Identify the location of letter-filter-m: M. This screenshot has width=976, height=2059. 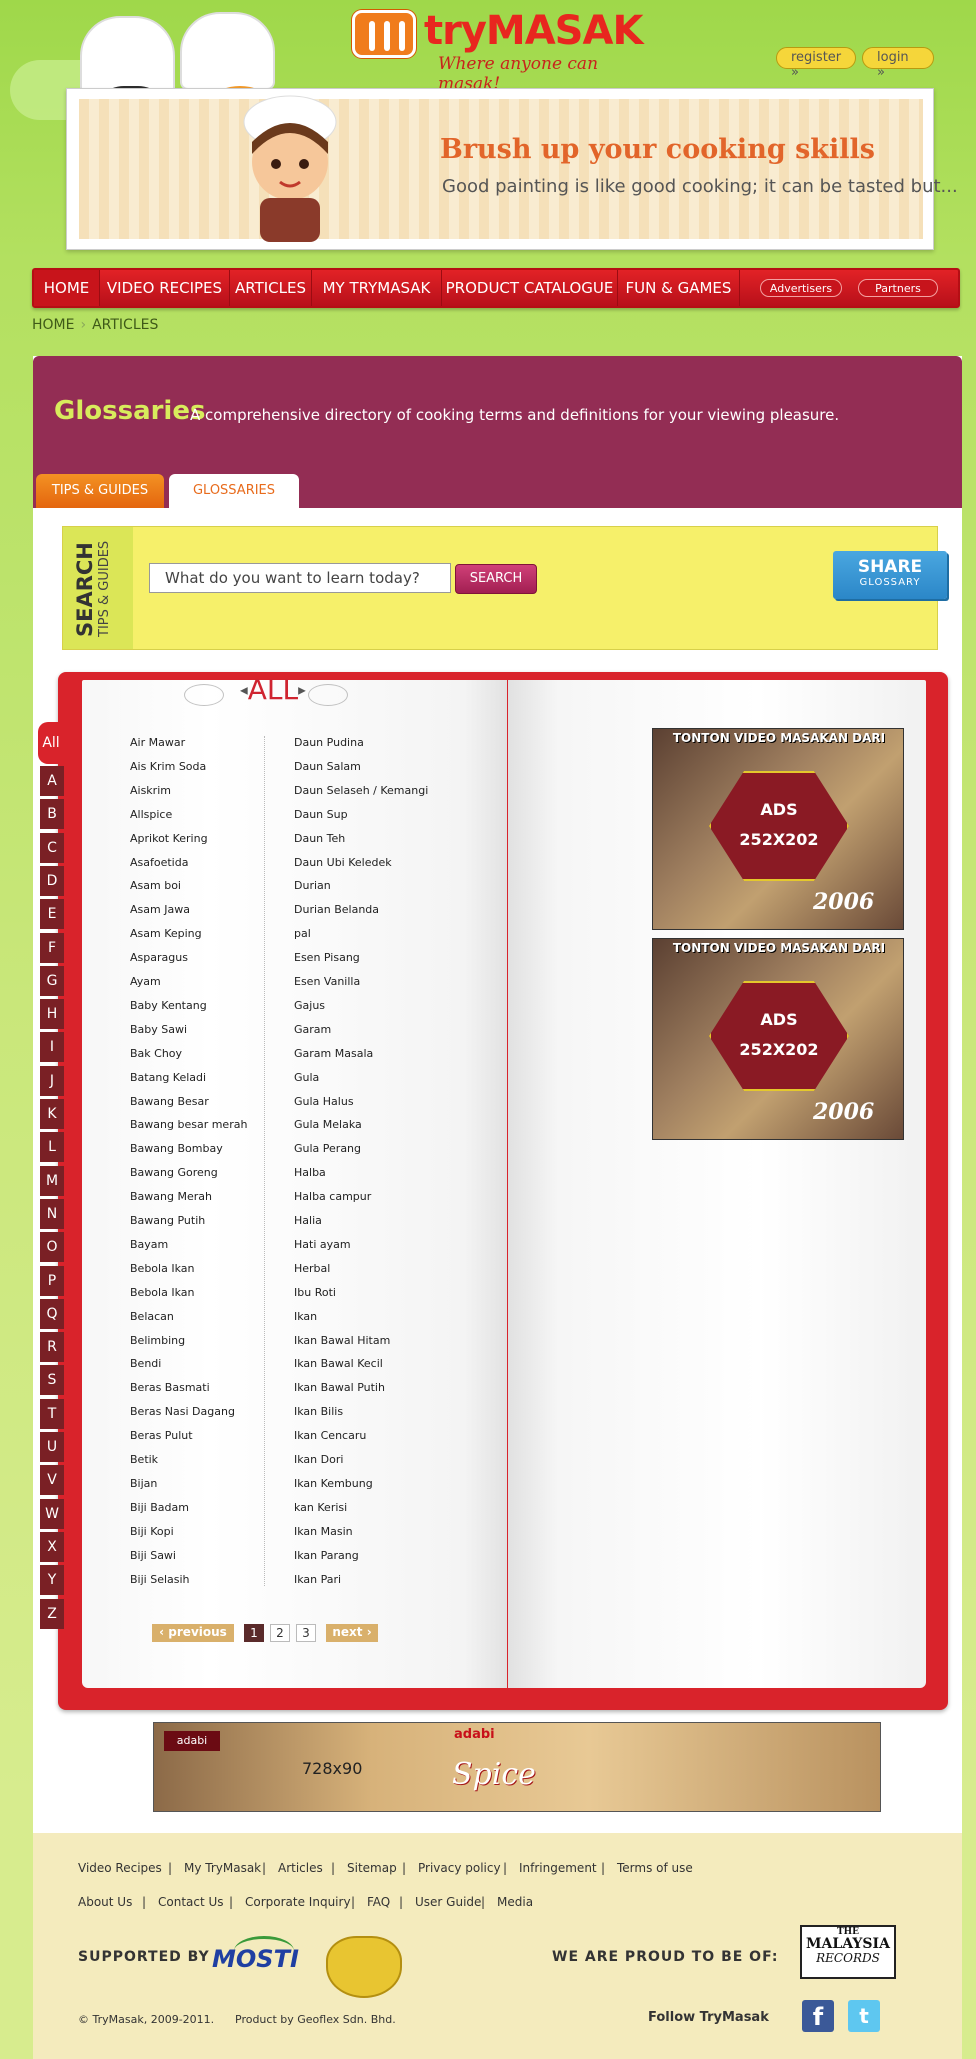
(52, 1180).